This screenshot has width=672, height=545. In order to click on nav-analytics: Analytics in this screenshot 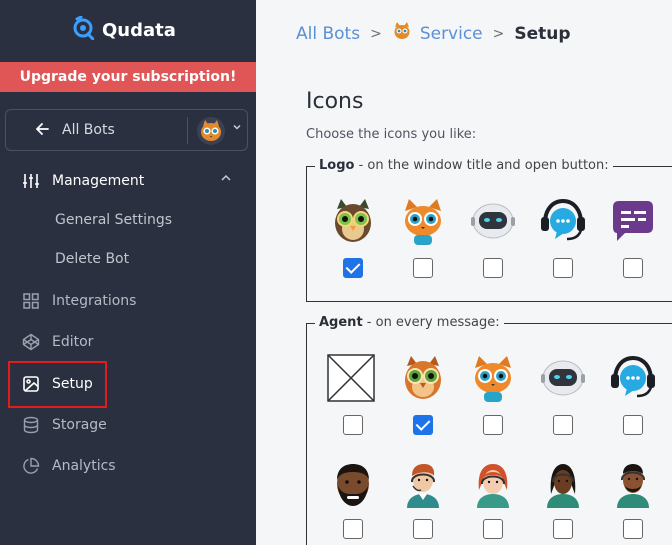, I will do `click(69, 466)`.